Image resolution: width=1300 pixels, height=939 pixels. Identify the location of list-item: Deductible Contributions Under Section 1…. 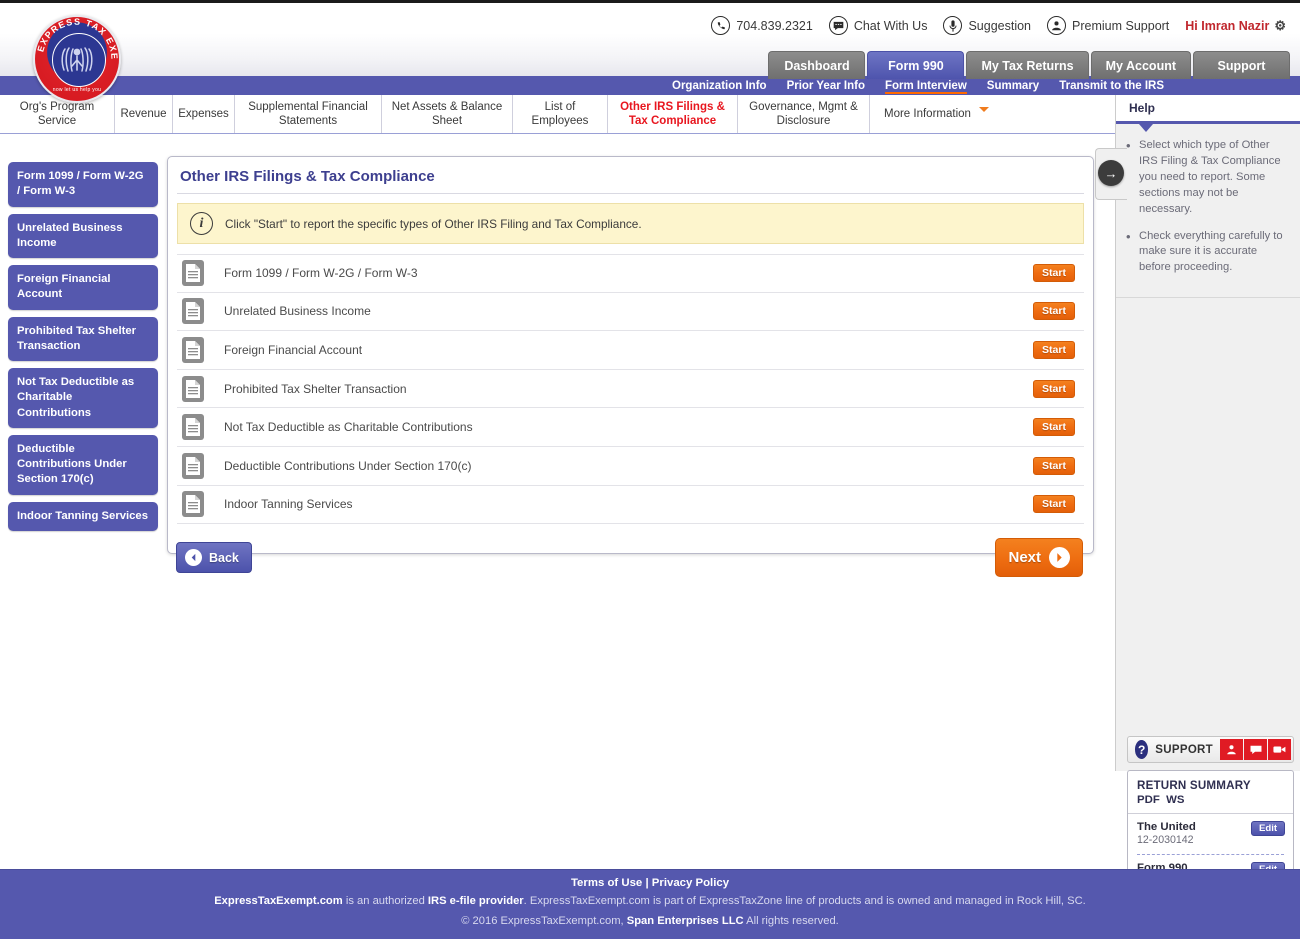
(630, 466).